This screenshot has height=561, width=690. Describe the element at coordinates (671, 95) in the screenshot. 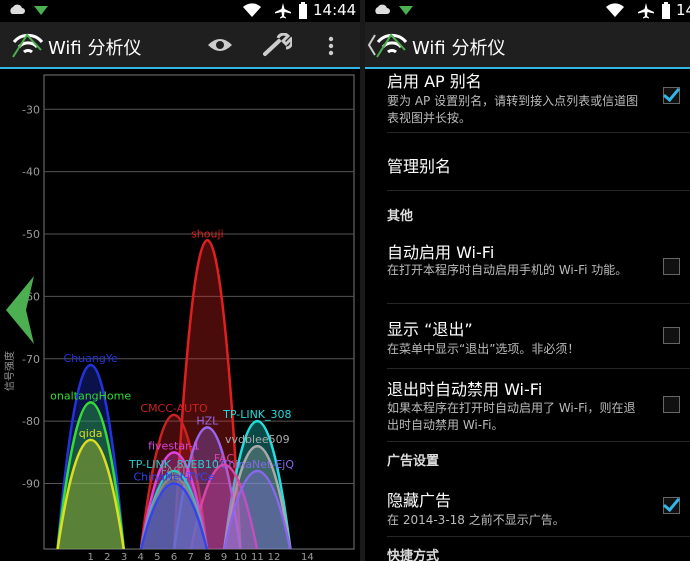

I see `alias-checkbox` at that location.